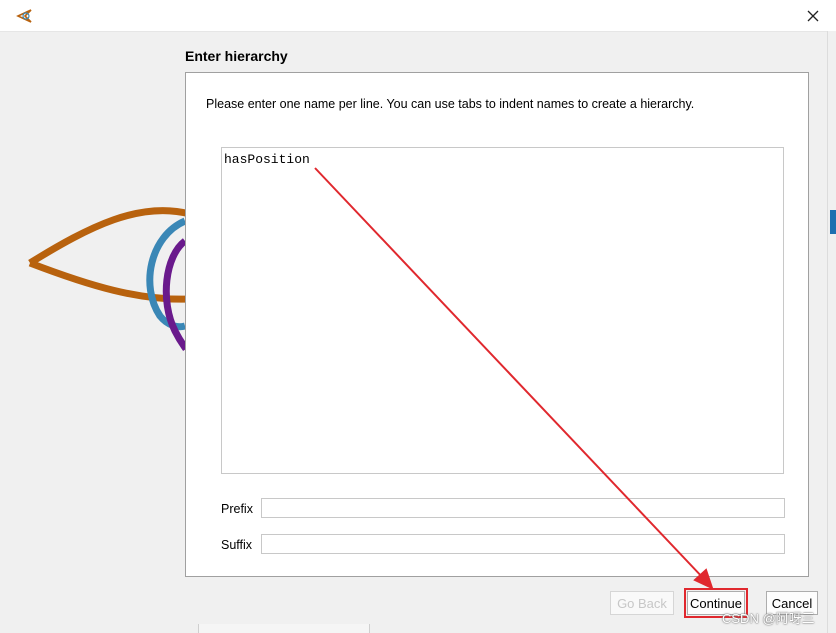 This screenshot has height=633, width=836. I want to click on close-icon, so click(813, 15).